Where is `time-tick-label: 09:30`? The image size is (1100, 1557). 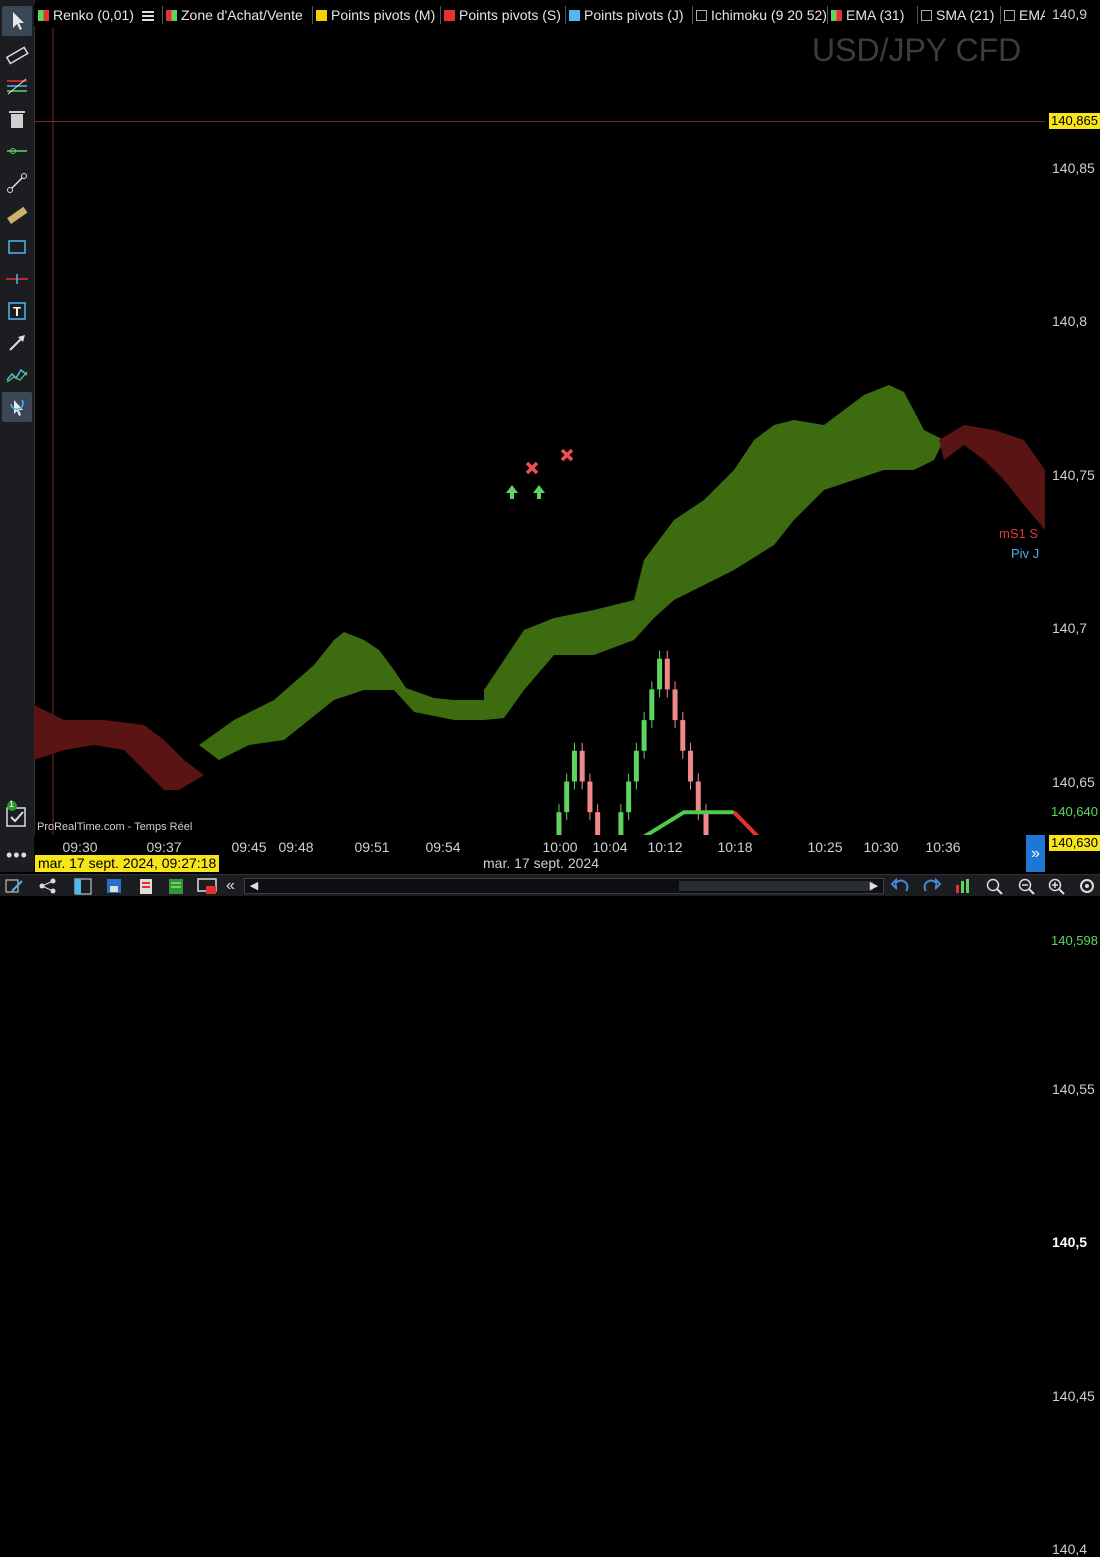
time-tick-label: 09:30 is located at coordinates (80, 847).